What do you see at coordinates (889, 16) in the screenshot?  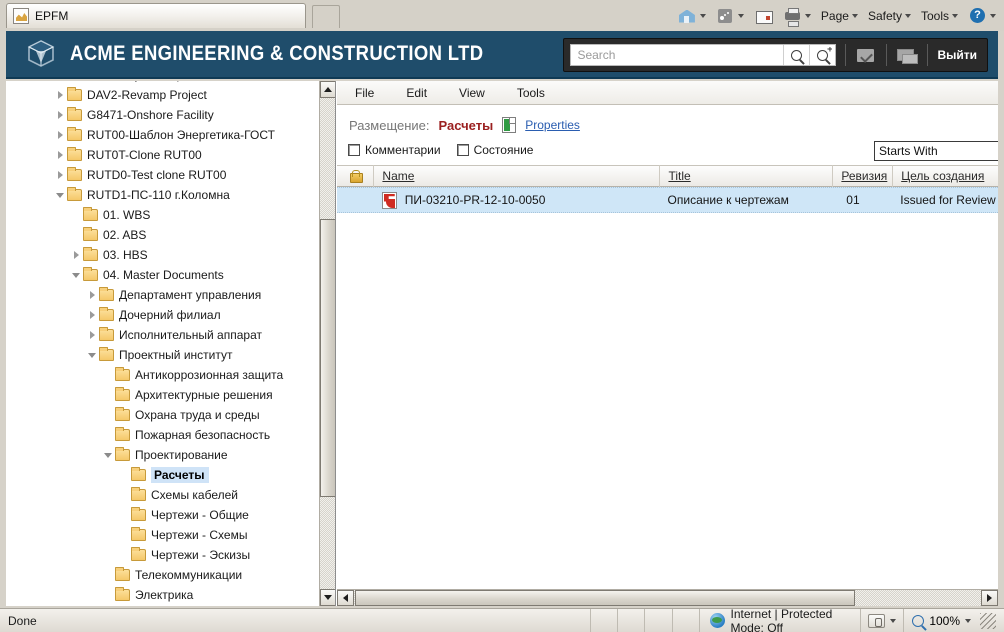 I see `safety-menu-button: Safety` at bounding box center [889, 16].